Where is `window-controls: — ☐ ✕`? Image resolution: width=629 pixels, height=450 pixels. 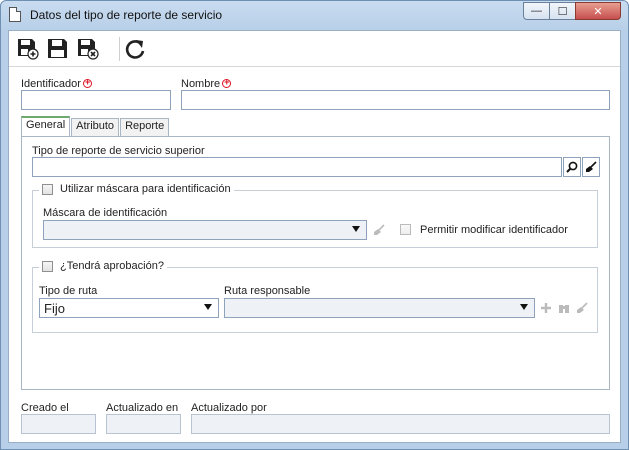 window-controls: — ☐ ✕ is located at coordinates (572, 11).